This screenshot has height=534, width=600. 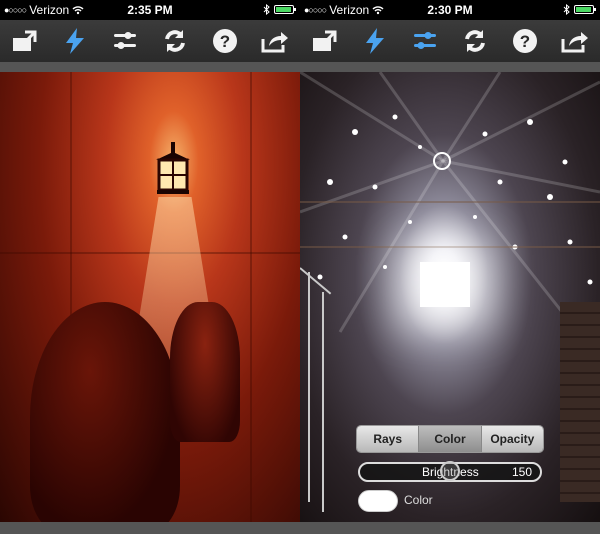 I want to click on status-time: 2:30 PM, so click(x=450, y=10).